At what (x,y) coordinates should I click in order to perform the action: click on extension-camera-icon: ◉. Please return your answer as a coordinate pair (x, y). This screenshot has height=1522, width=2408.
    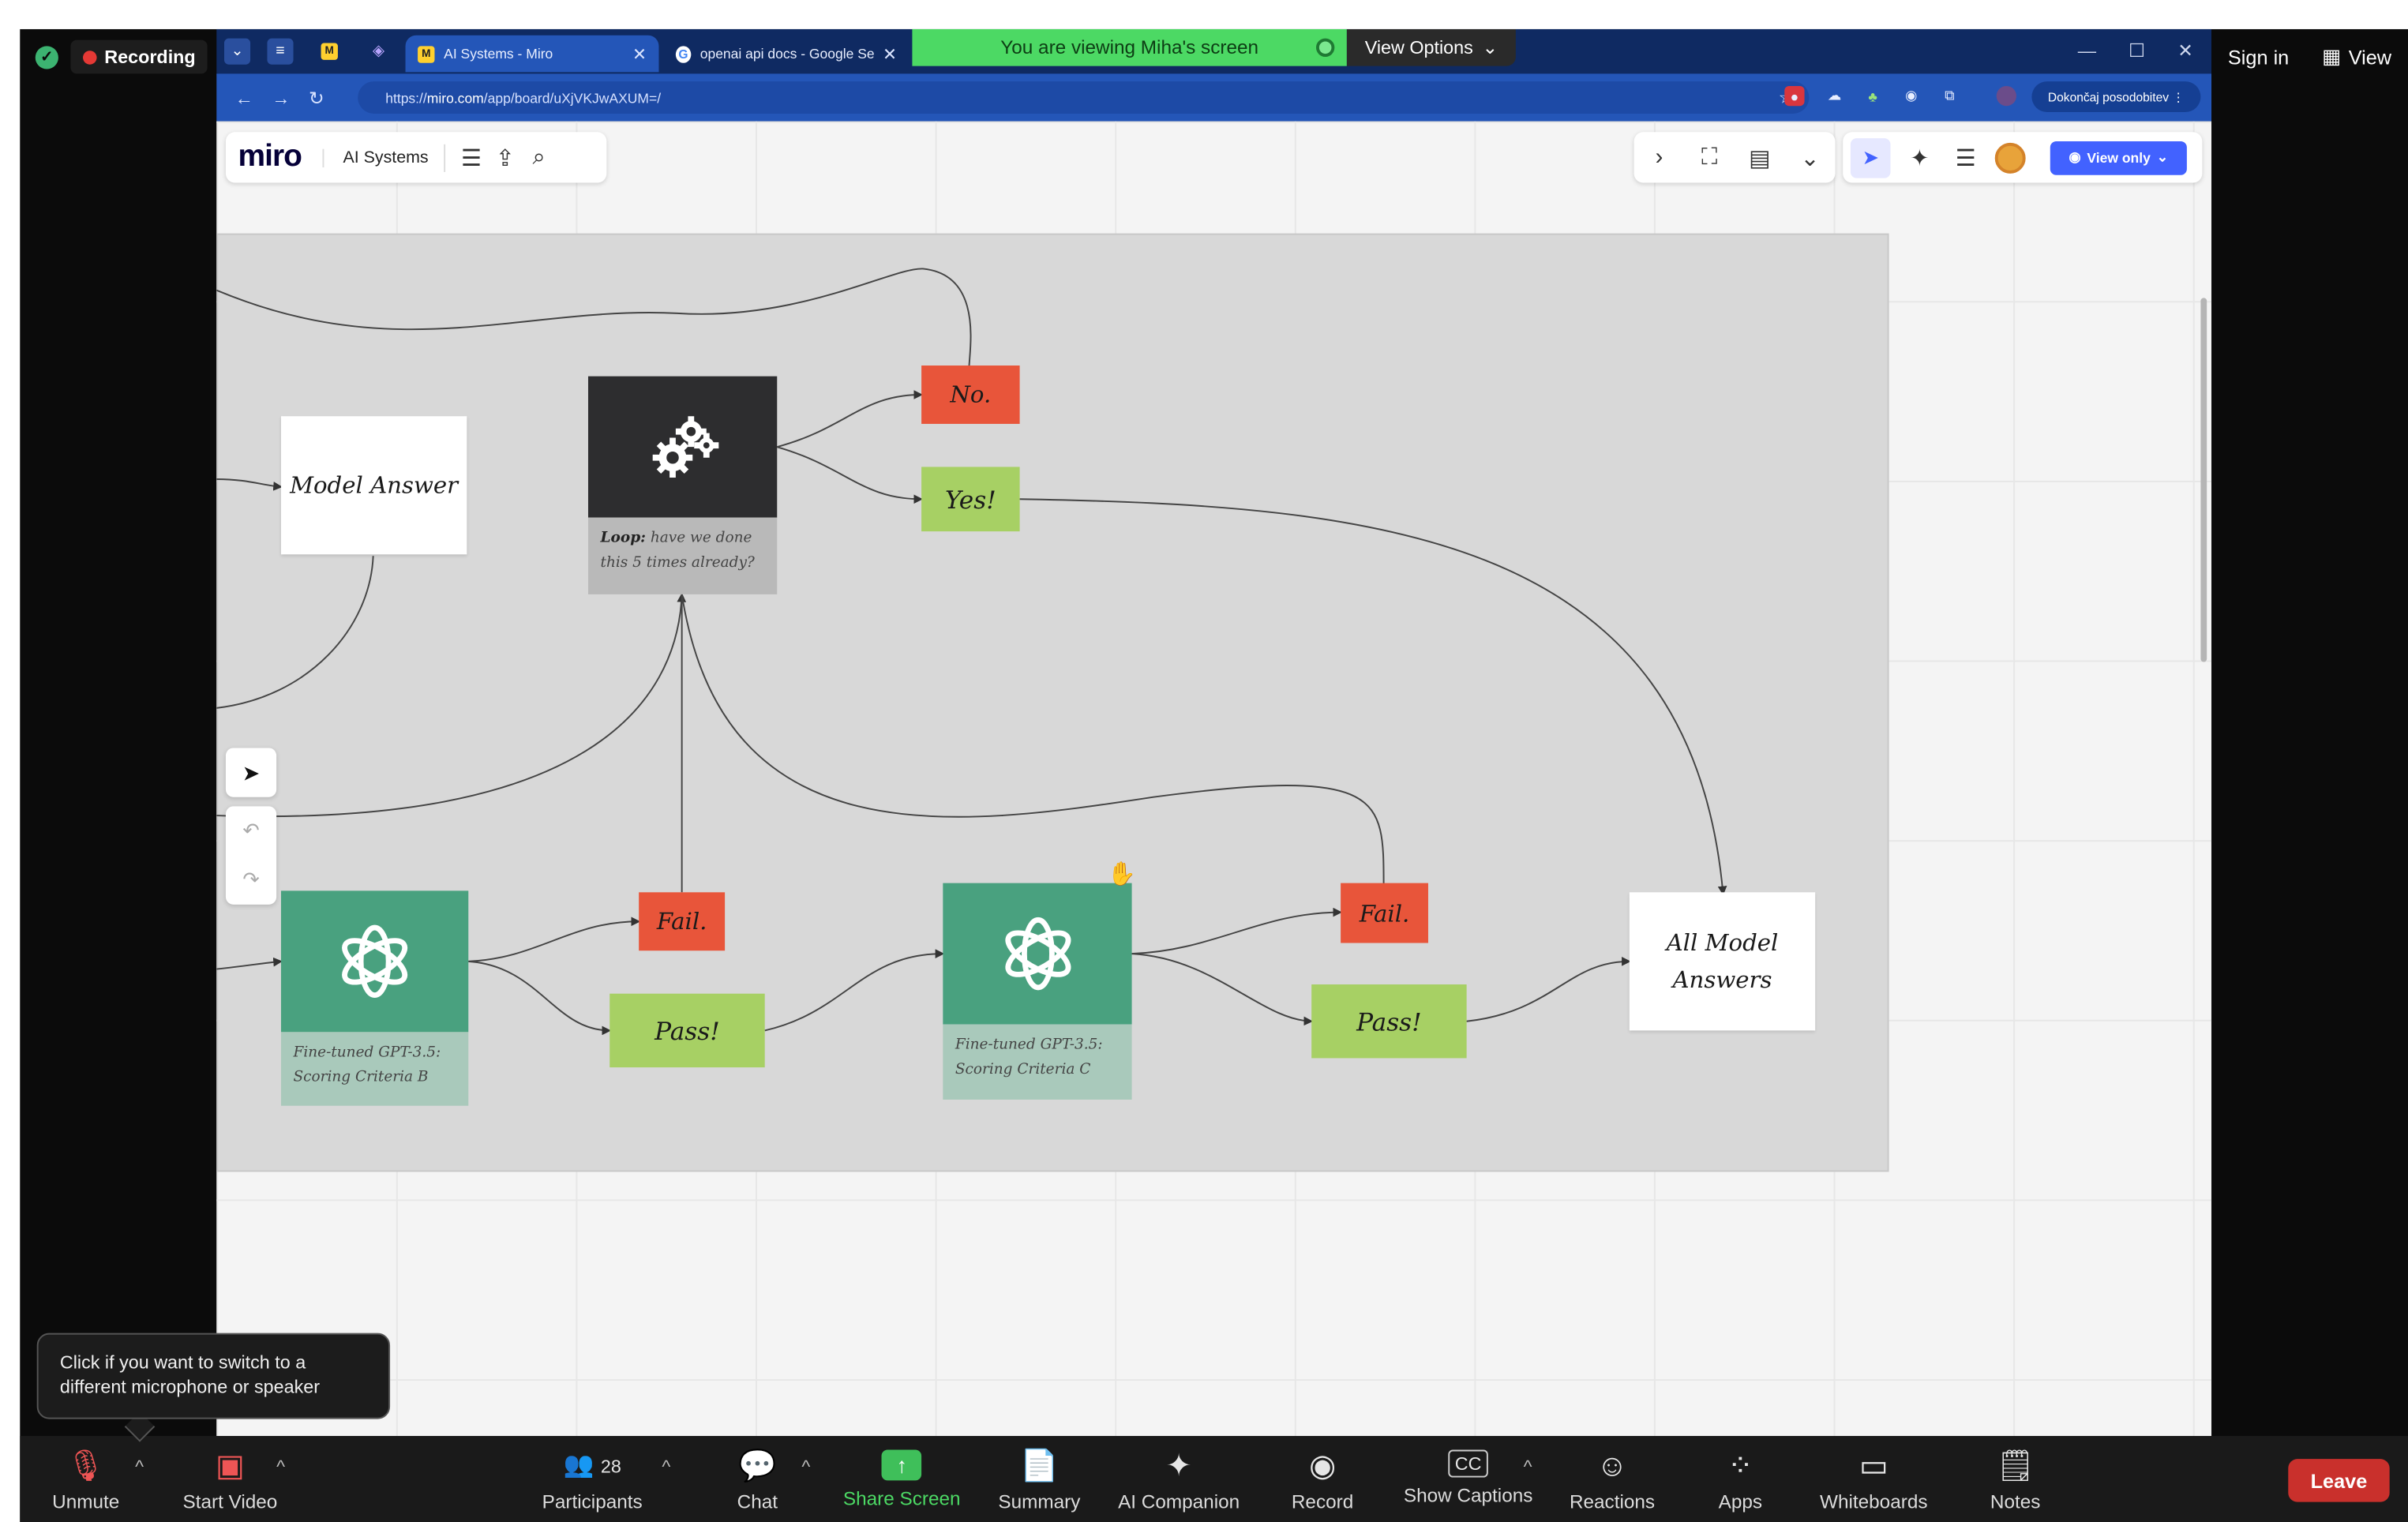
    Looking at the image, I should click on (1911, 96).